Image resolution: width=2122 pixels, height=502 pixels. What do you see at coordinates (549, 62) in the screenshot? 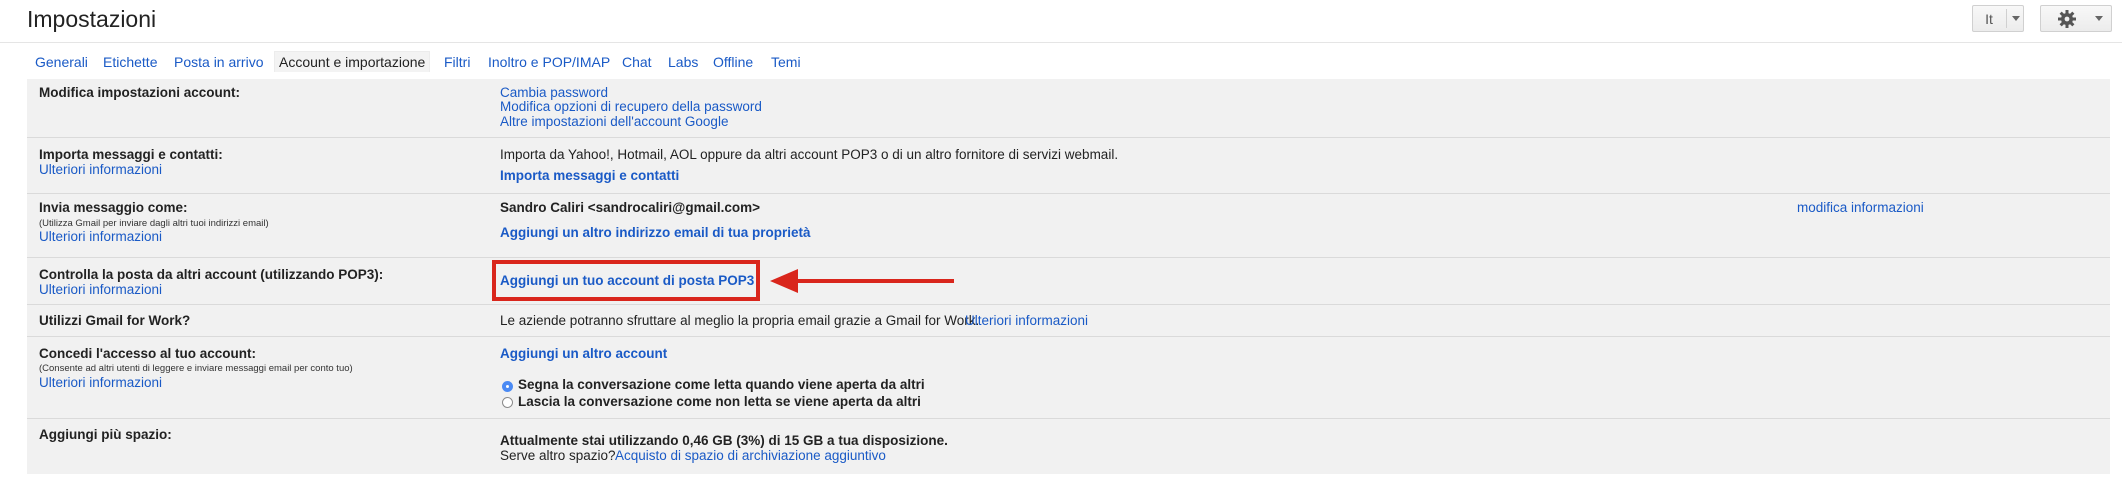
I see `tab-inoltro-pop-imap: Inoltro e POP/IMAP` at bounding box center [549, 62].